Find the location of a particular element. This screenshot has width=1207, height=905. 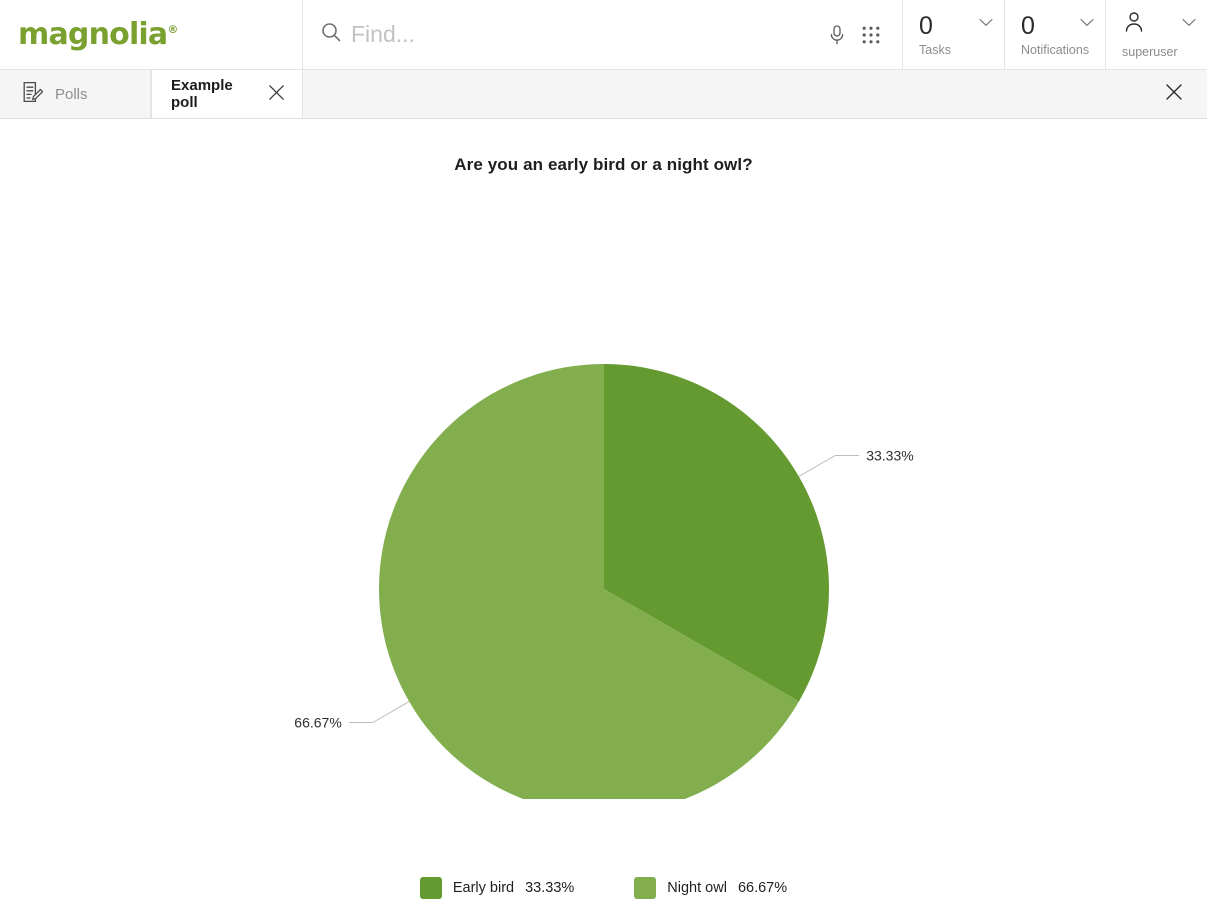

close-panel-button is located at coordinates (1173, 94).